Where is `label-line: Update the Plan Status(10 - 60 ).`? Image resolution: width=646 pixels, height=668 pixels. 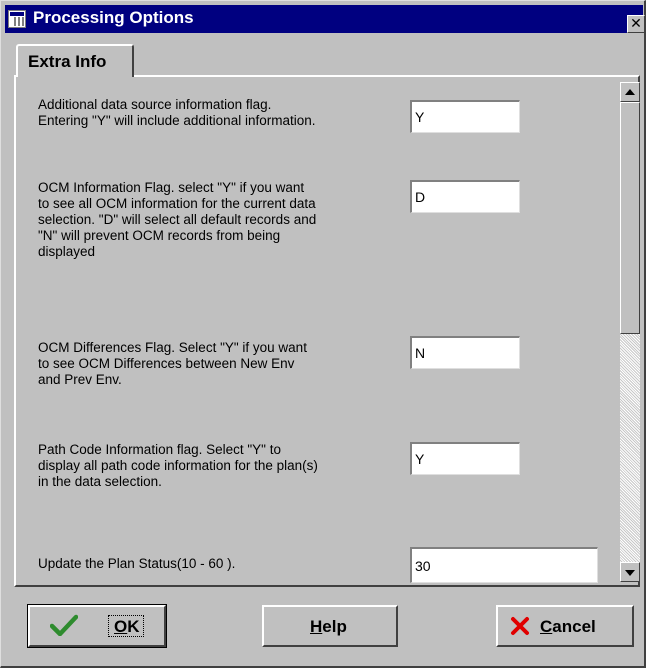 label-line: Update the Plan Status(10 - 60 ). is located at coordinates (137, 563).